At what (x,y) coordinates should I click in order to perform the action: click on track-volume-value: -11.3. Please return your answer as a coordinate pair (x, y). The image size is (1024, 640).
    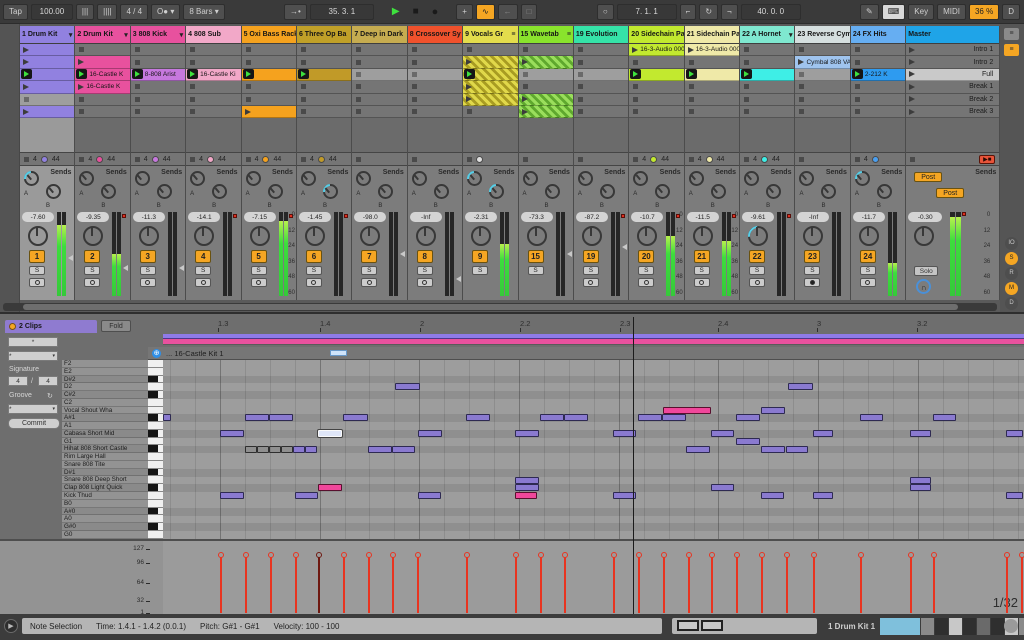
    Looking at the image, I should click on (148, 217).